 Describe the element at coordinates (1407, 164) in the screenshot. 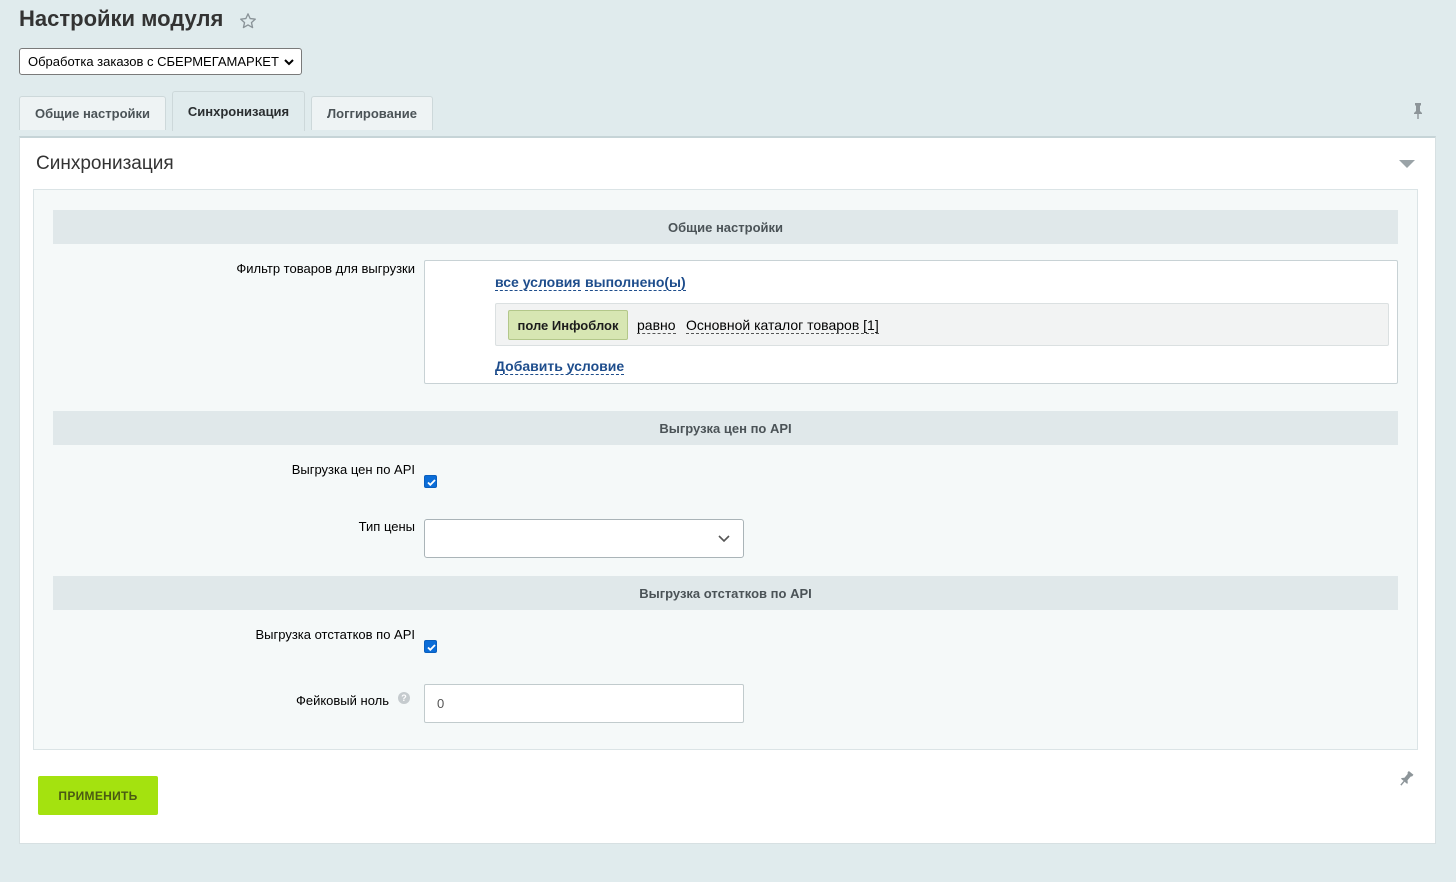

I see `collapse-icon` at that location.